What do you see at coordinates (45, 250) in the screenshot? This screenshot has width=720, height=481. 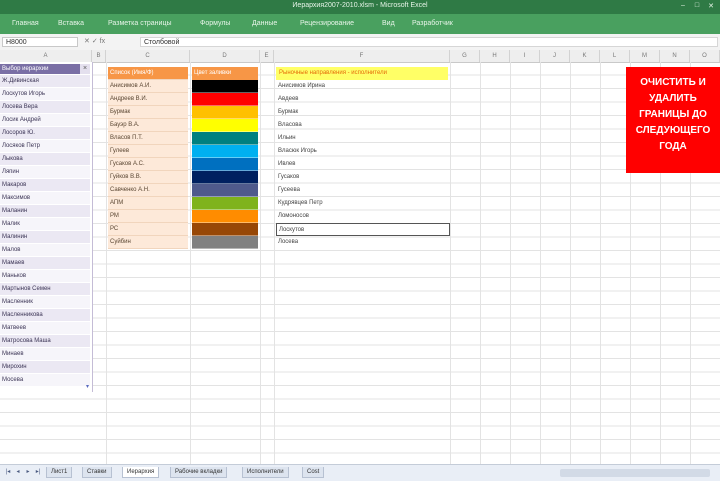 I see `panel-item: Малов` at bounding box center [45, 250].